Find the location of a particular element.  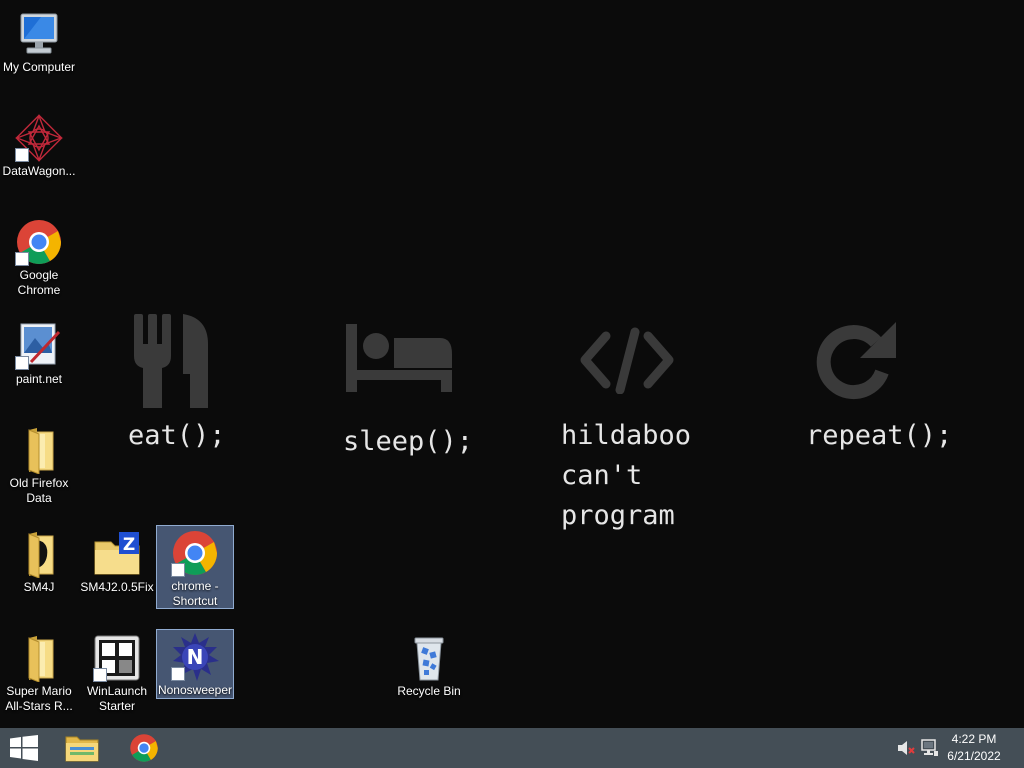

desktop-icon-label: paint.net is located at coordinates (39, 379).